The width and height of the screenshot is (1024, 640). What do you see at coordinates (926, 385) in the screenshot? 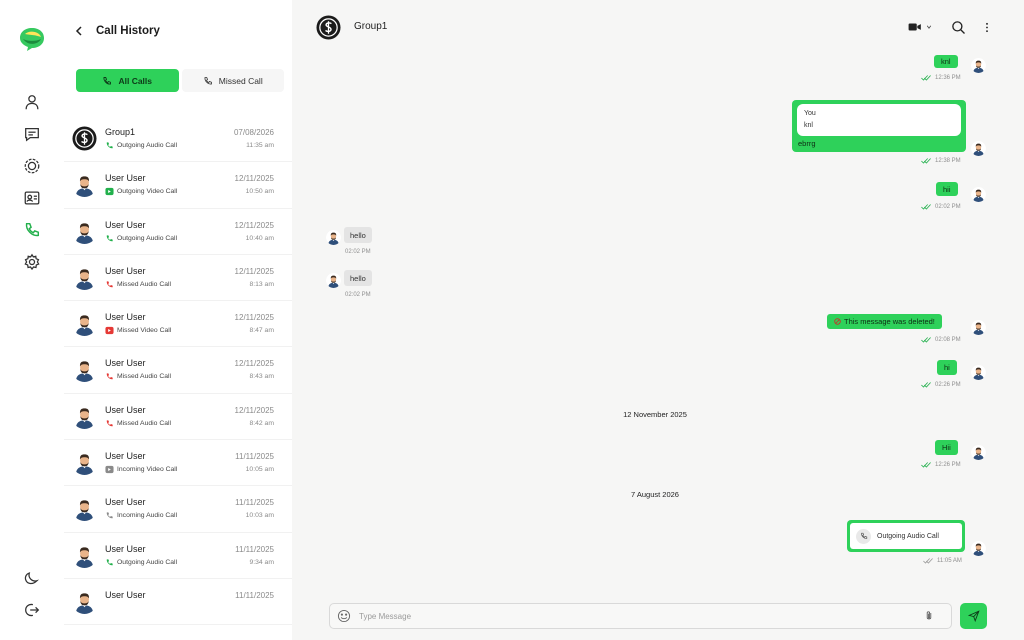
I see `double-check-icon` at bounding box center [926, 385].